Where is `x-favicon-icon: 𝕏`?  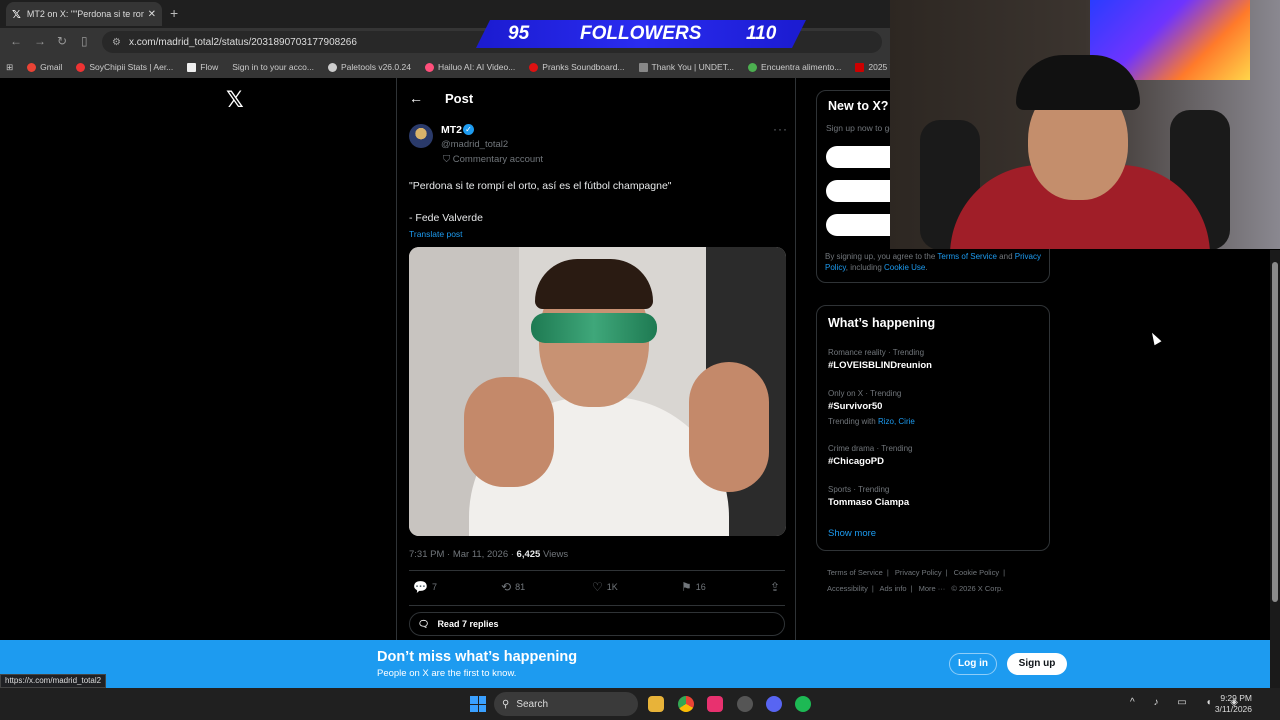 x-favicon-icon: 𝕏 is located at coordinates (16, 14).